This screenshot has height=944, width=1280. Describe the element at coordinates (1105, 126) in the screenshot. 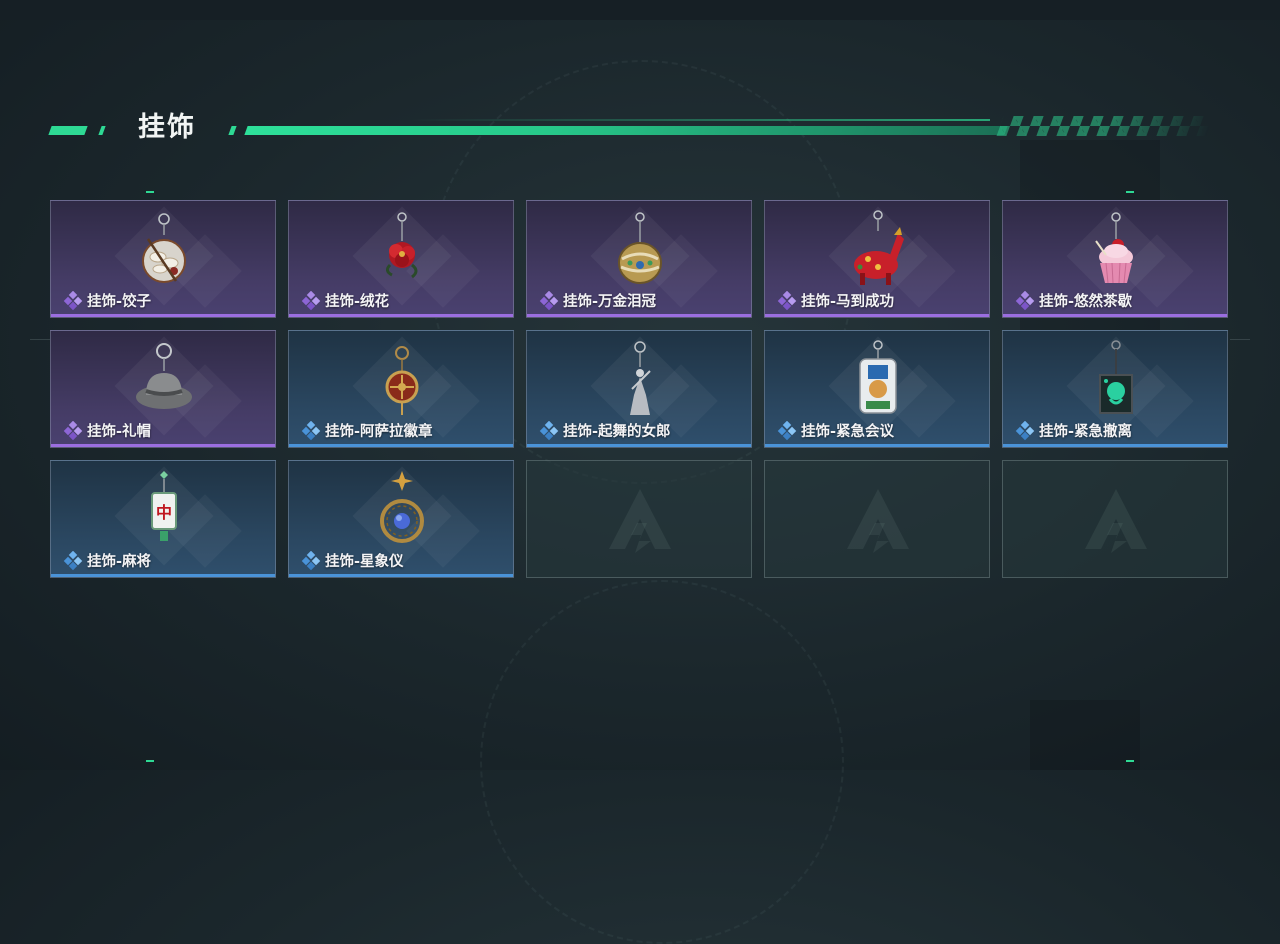

I see `header-checker-pattern` at that location.